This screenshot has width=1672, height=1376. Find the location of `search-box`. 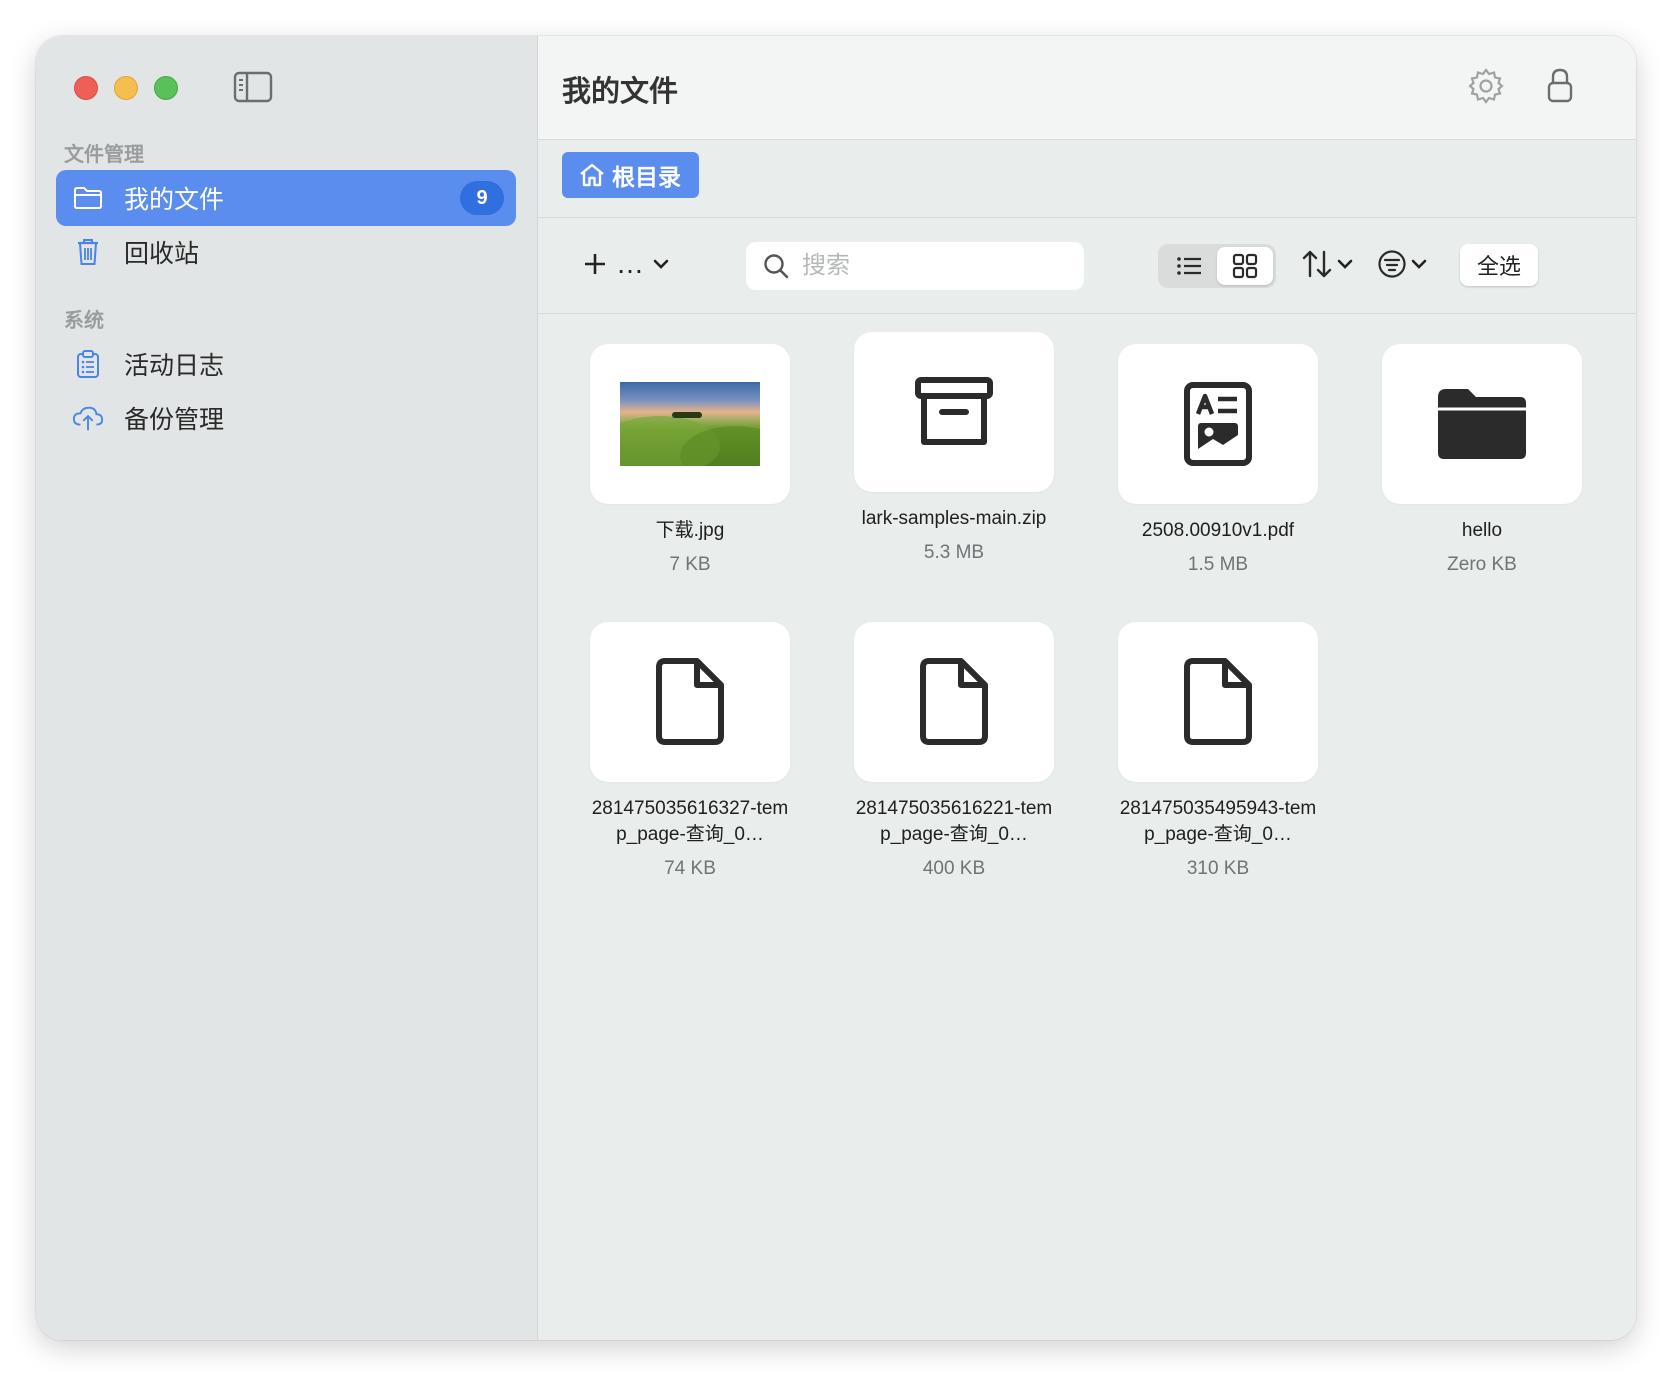

search-box is located at coordinates (915, 266).